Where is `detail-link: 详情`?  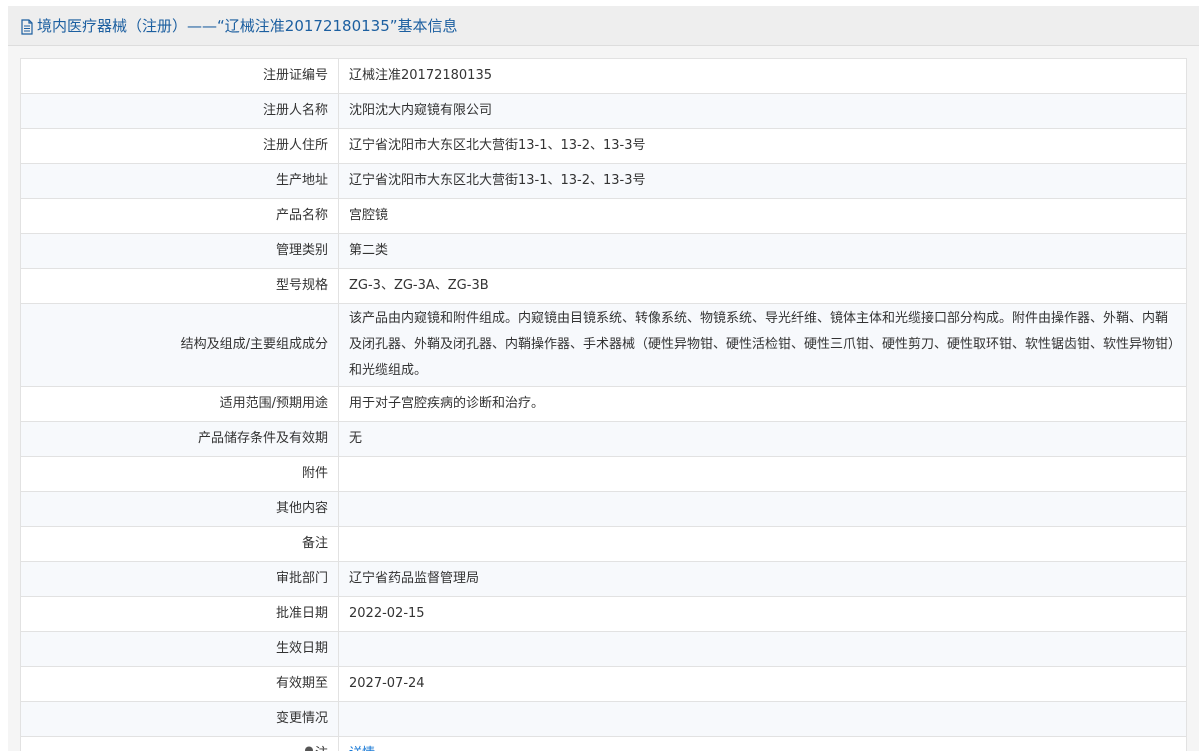
detail-link: 详情 is located at coordinates (362, 748).